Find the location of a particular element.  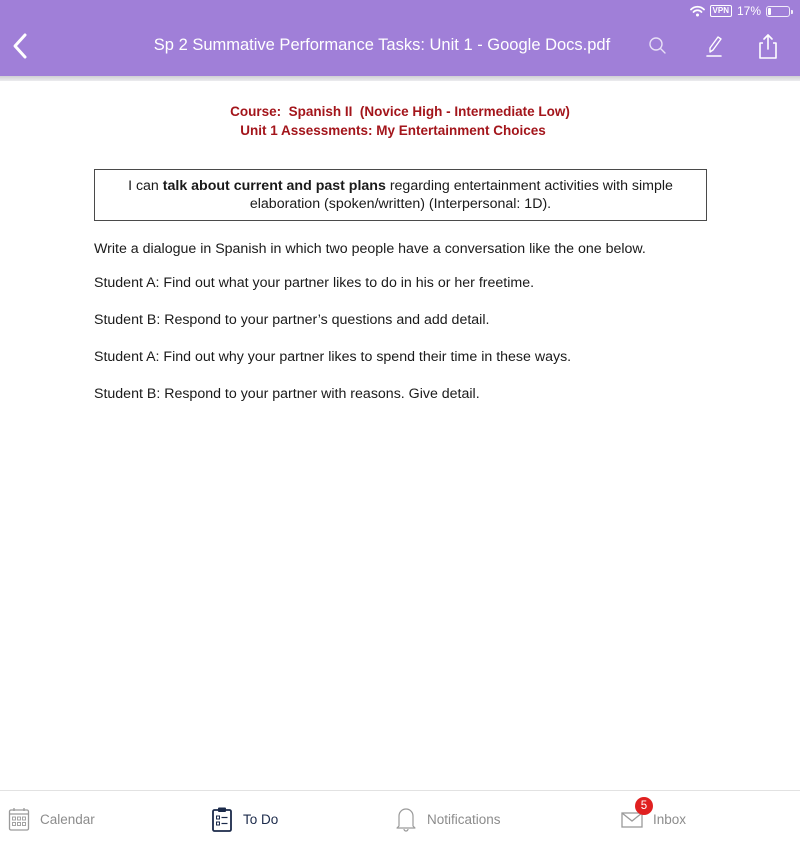

wifi-icon is located at coordinates (697, 11).